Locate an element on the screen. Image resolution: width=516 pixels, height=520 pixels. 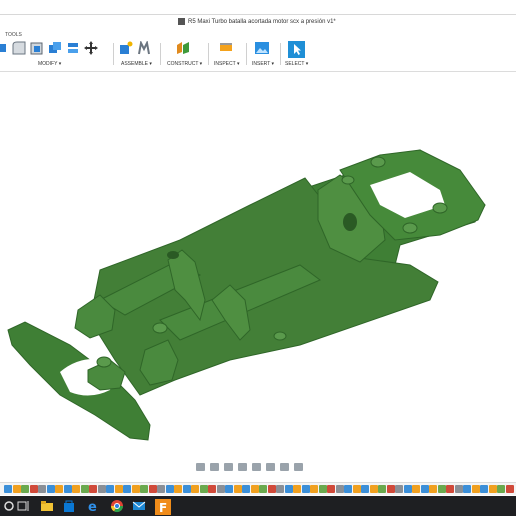
modify-menu: MODIFY ▾ is located at coordinates (49, 64).